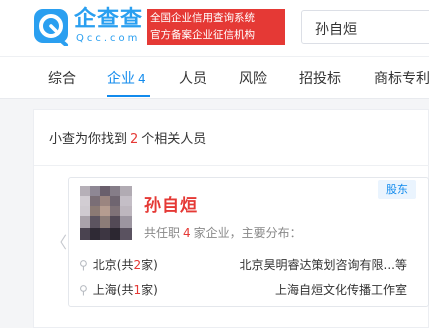 This screenshot has width=429, height=328. Describe the element at coordinates (247, 233) in the screenshot. I see `person-summary-suffix: 家企业，主要分布：` at that location.